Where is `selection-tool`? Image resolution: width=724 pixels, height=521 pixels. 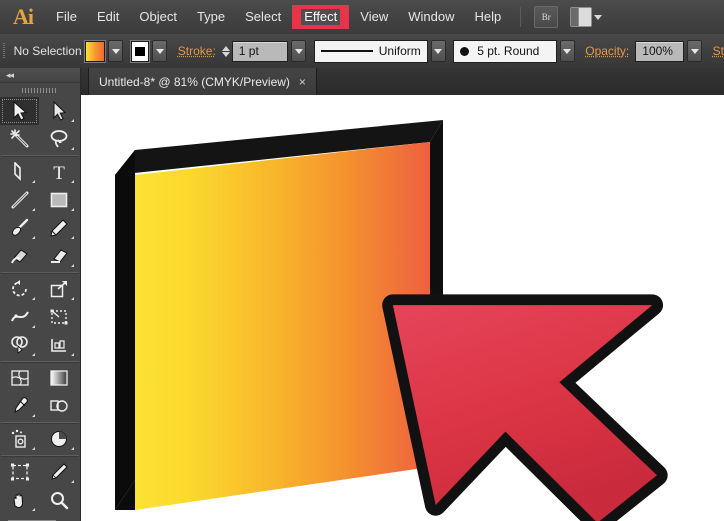
selection-tool is located at coordinates (19, 111).